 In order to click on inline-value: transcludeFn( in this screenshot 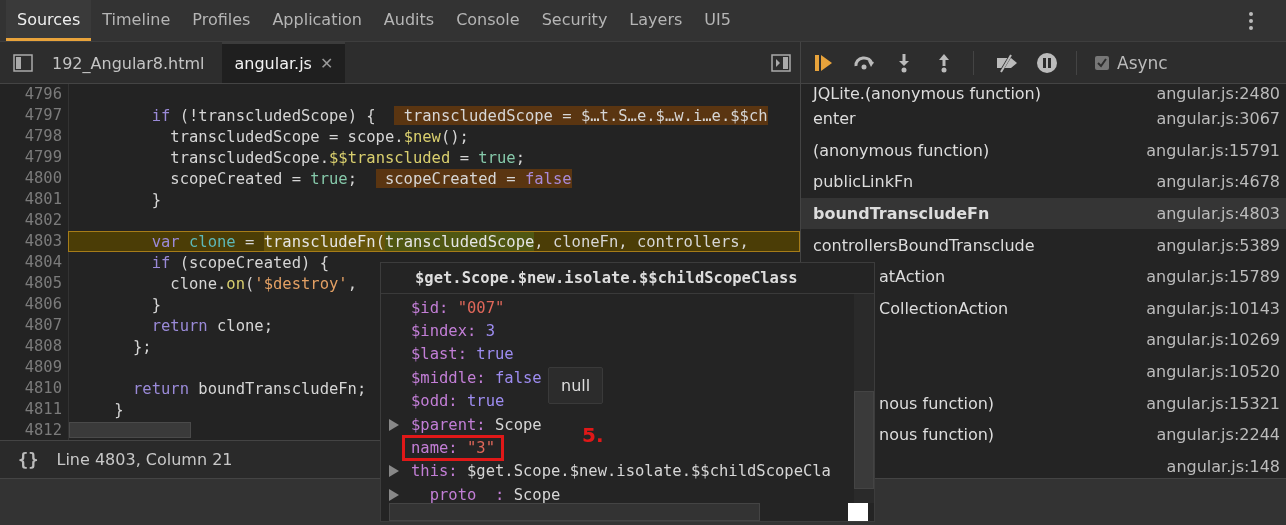, I will do `click(324, 241)`.